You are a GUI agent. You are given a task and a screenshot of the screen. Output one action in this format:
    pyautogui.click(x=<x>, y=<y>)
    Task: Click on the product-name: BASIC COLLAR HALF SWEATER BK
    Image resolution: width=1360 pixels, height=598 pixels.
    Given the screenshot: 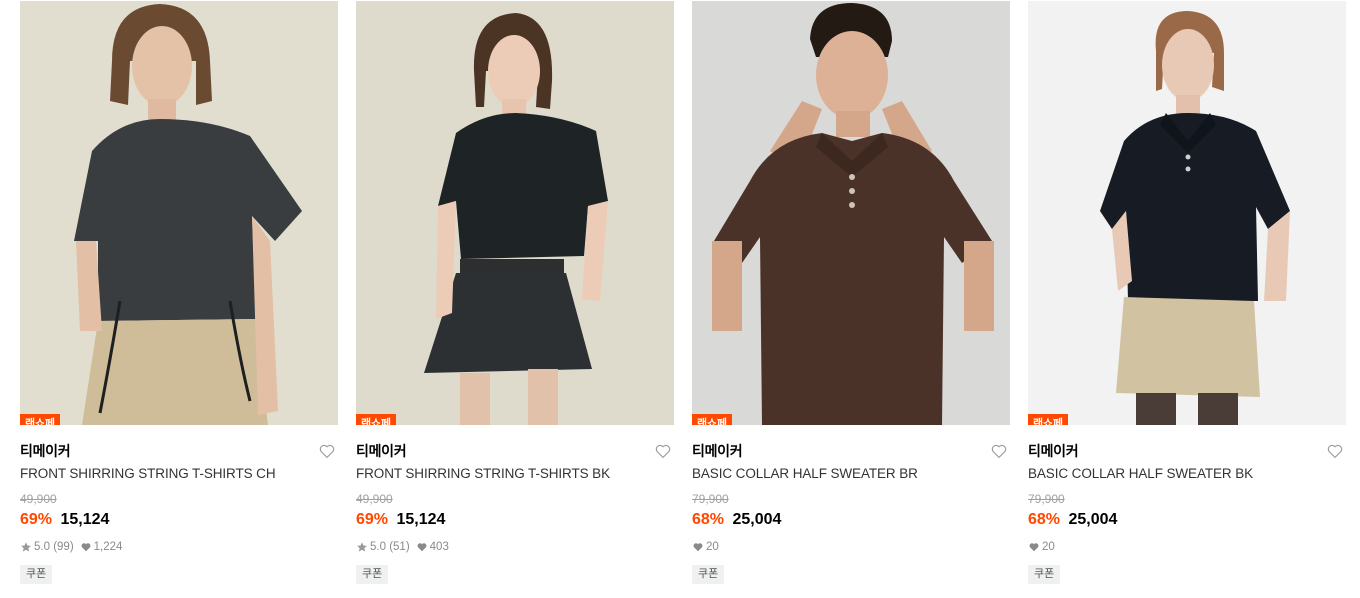 What is the action you would take?
    pyautogui.click(x=1187, y=474)
    